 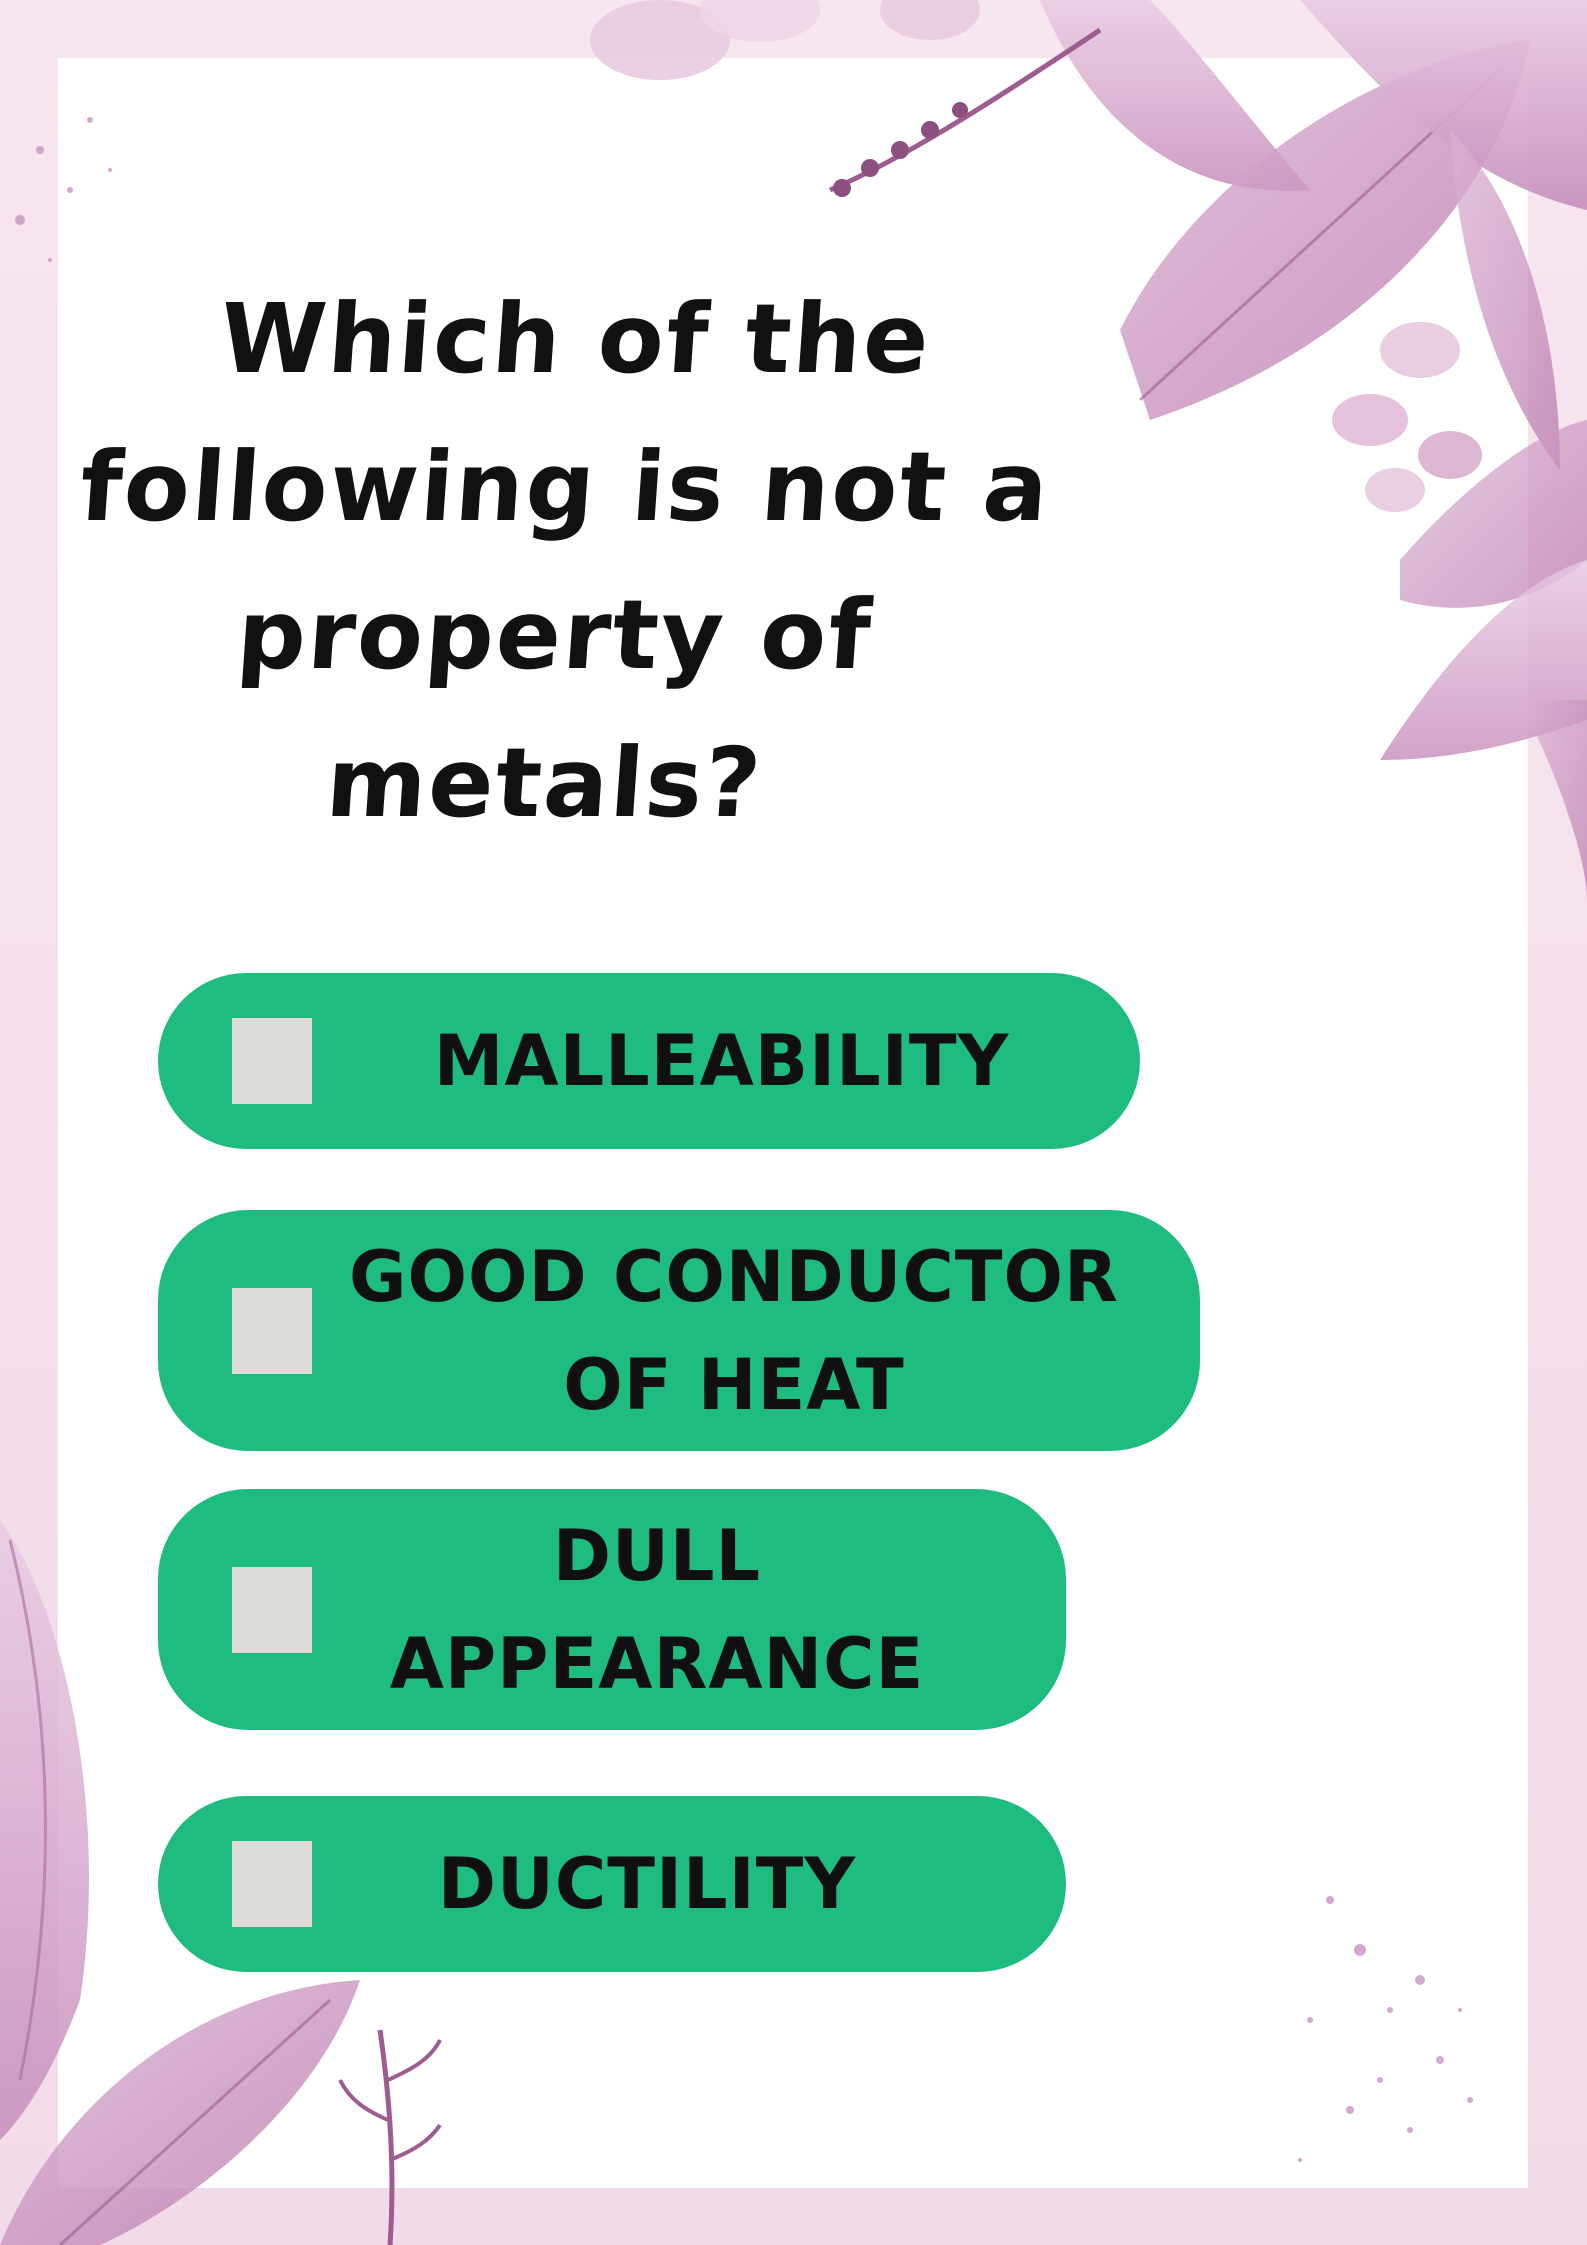 I want to click on option-malleability: MALLEABILITY, so click(x=649, y=1061).